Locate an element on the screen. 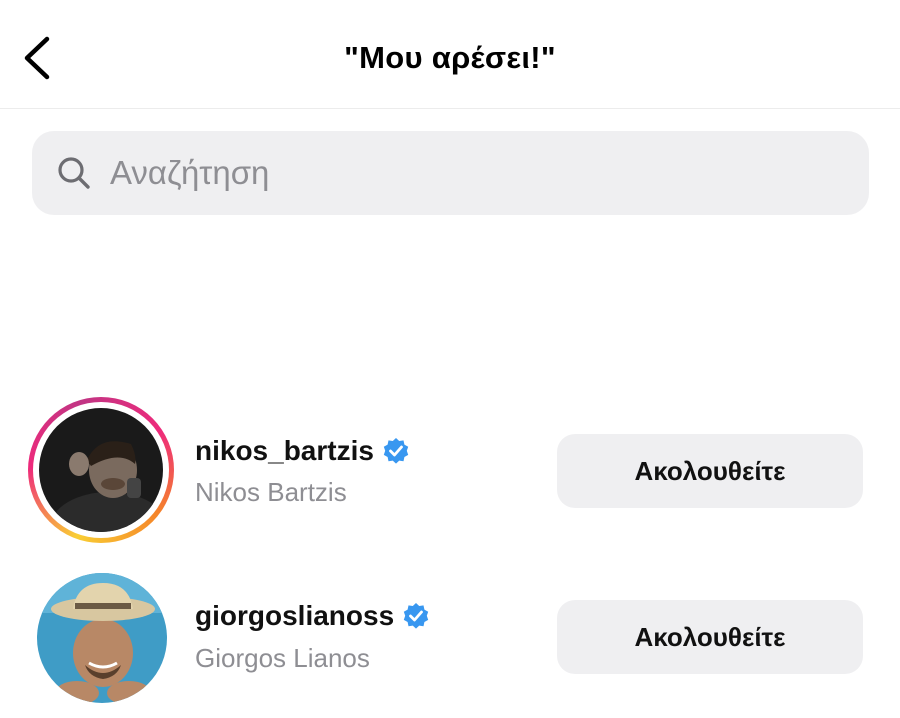  search-bar is located at coordinates (450, 173).